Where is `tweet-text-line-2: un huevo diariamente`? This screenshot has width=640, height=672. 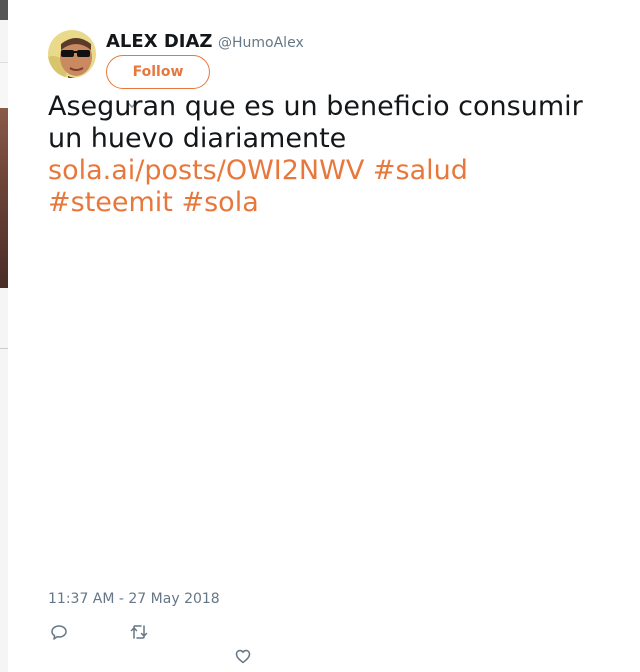
tweet-text-line-2: un huevo diariamente is located at coordinates (197, 138).